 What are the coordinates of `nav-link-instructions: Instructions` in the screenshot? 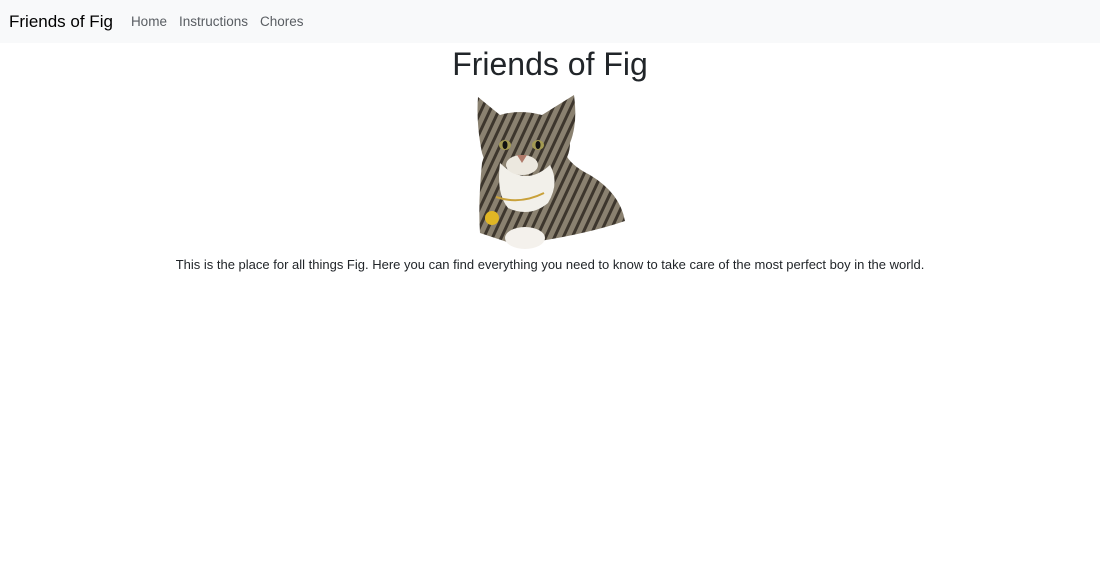 It's located at (213, 21).